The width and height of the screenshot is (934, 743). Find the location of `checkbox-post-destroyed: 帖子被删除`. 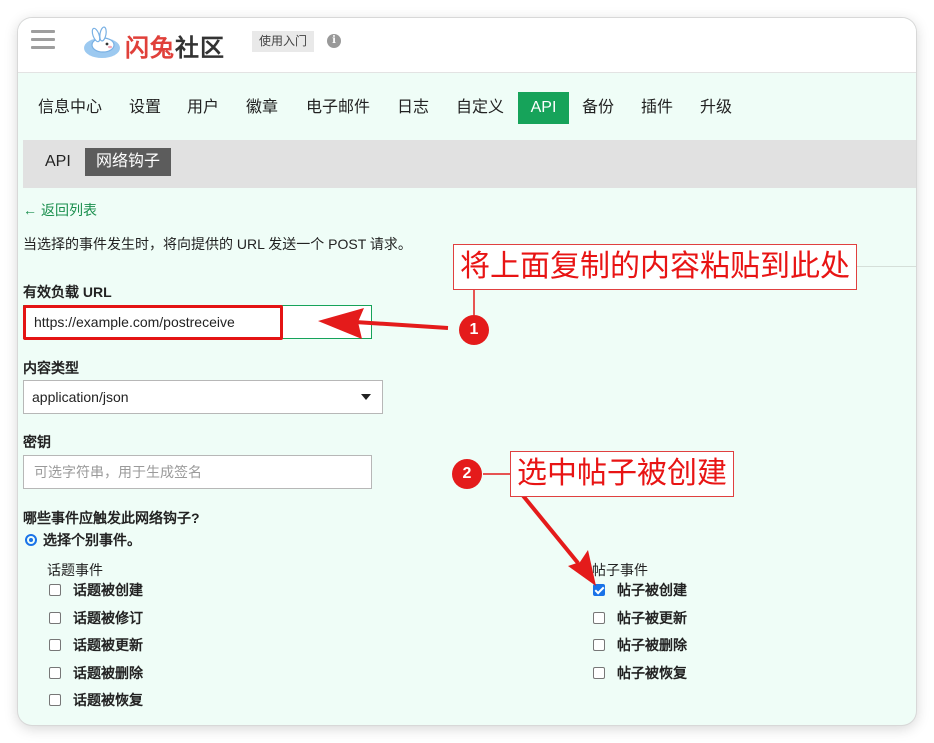

checkbox-post-destroyed: 帖子被删除 is located at coordinates (640, 645).